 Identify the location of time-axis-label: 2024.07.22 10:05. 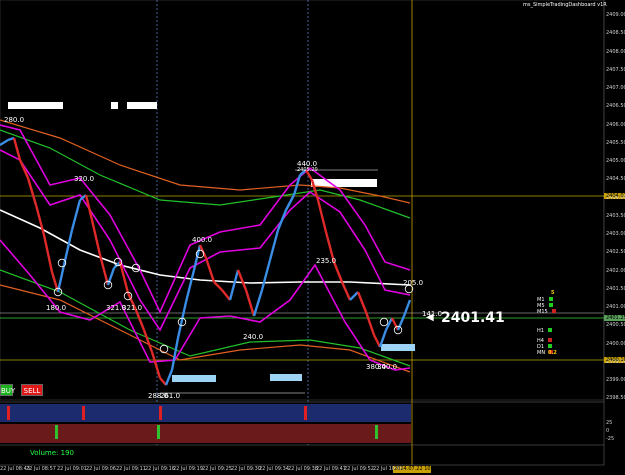
(416, 469).